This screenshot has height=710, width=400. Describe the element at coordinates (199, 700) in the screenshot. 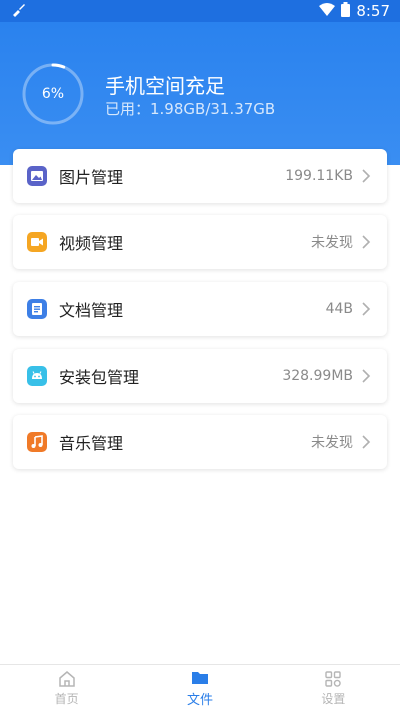

I see `nav-label: 文件` at that location.